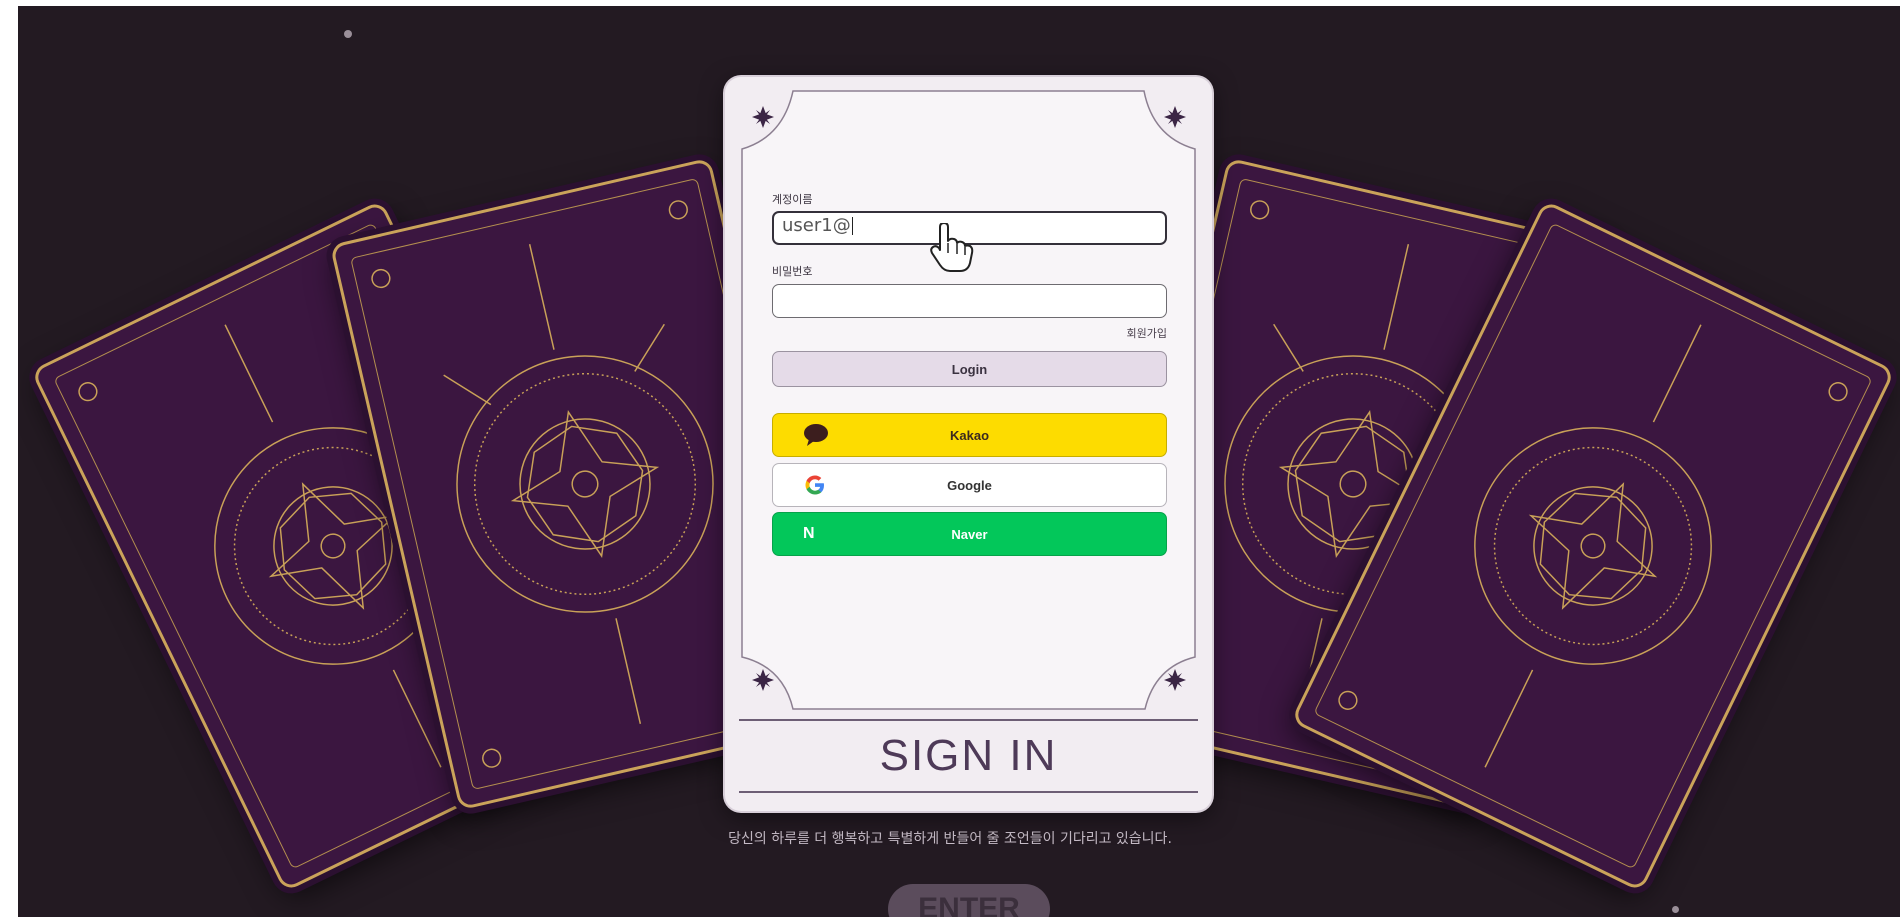 The image size is (1900, 917). I want to click on kakao-login-button: Kakao, so click(969, 435).